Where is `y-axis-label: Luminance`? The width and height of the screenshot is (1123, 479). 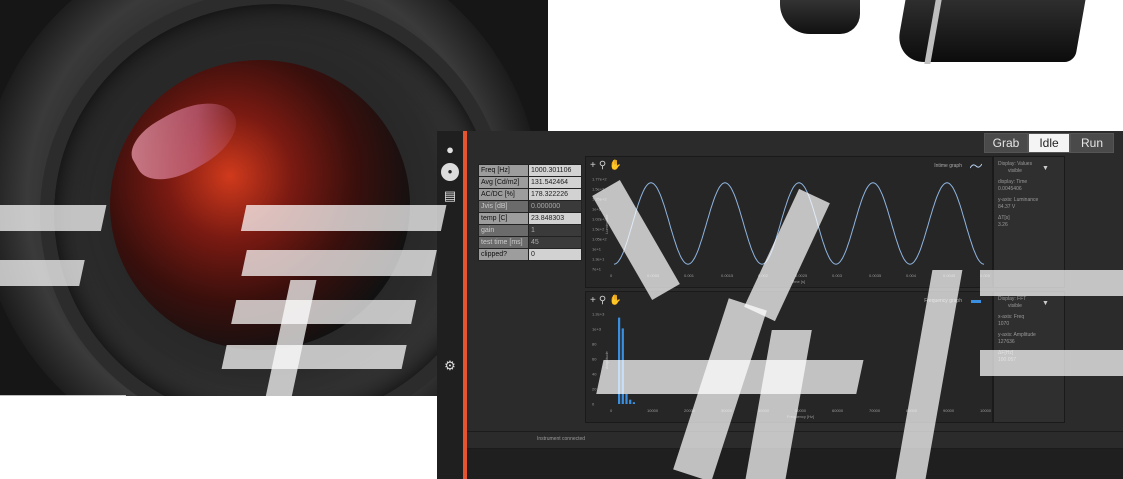 y-axis-label: Luminance is located at coordinates (606, 224).